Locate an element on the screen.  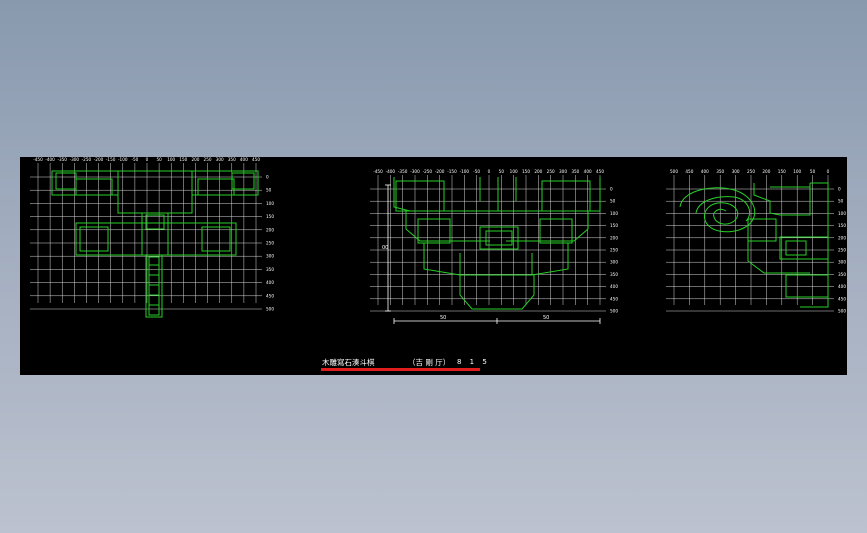
view3-y-tick-label: 250 is located at coordinates (842, 250).